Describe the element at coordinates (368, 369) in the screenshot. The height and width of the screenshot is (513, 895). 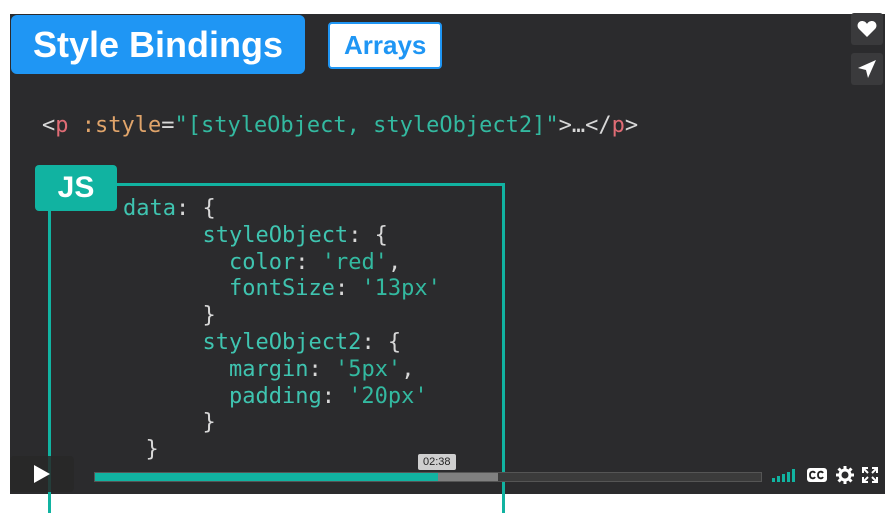
I see `code-string: '5px'` at that location.